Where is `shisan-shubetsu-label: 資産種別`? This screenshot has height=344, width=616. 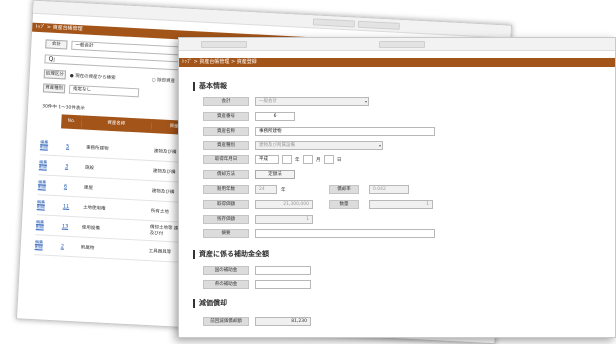
shisan-shubetsu-label: 資産種別 is located at coordinates (54, 88).